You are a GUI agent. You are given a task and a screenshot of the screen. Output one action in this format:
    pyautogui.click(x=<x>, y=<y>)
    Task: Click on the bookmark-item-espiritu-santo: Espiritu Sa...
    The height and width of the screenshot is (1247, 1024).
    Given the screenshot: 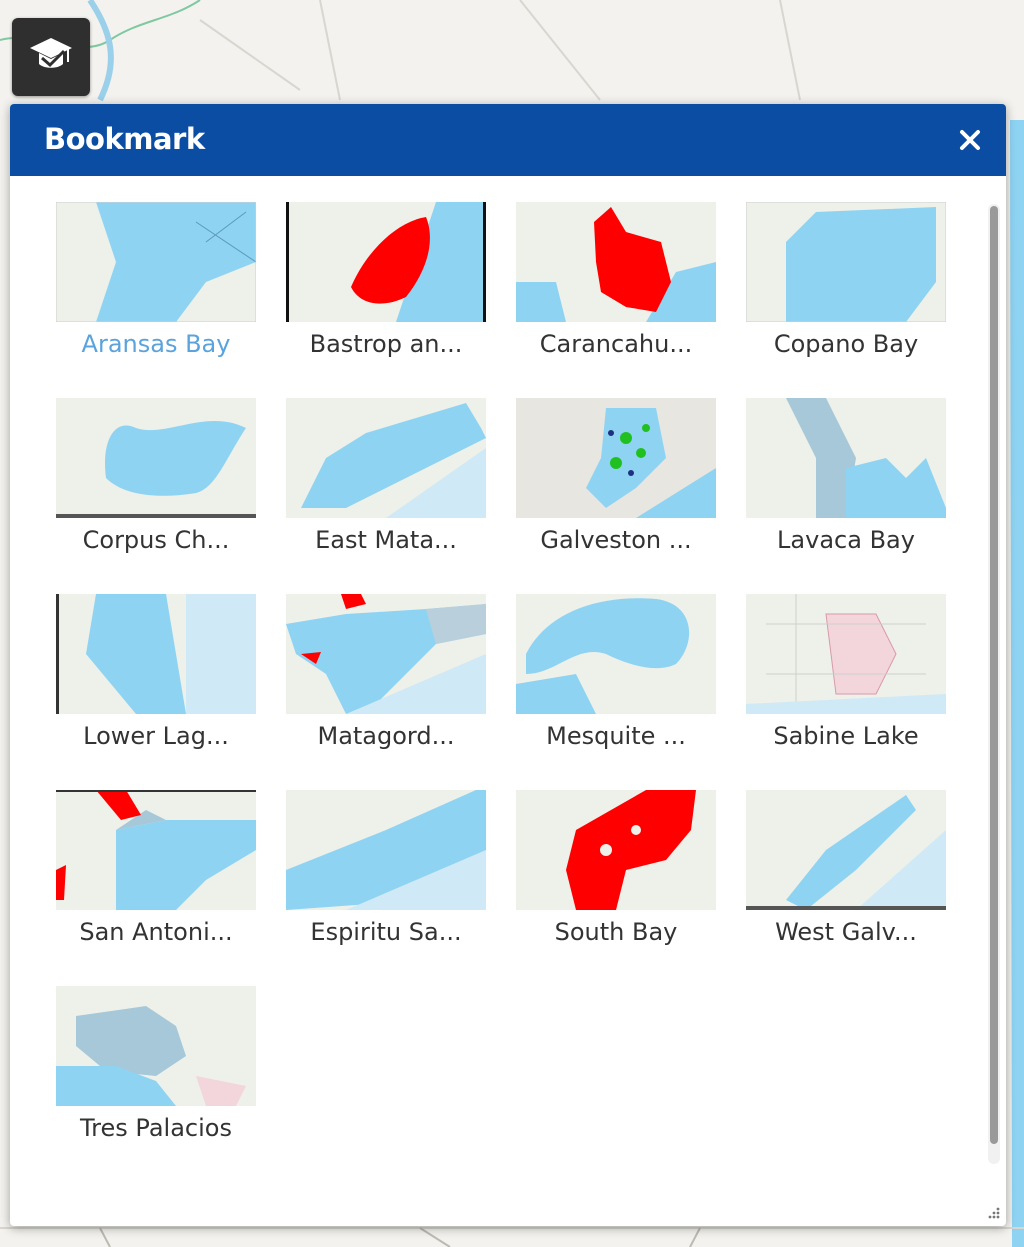 What is the action you would take?
    pyautogui.click(x=386, y=878)
    